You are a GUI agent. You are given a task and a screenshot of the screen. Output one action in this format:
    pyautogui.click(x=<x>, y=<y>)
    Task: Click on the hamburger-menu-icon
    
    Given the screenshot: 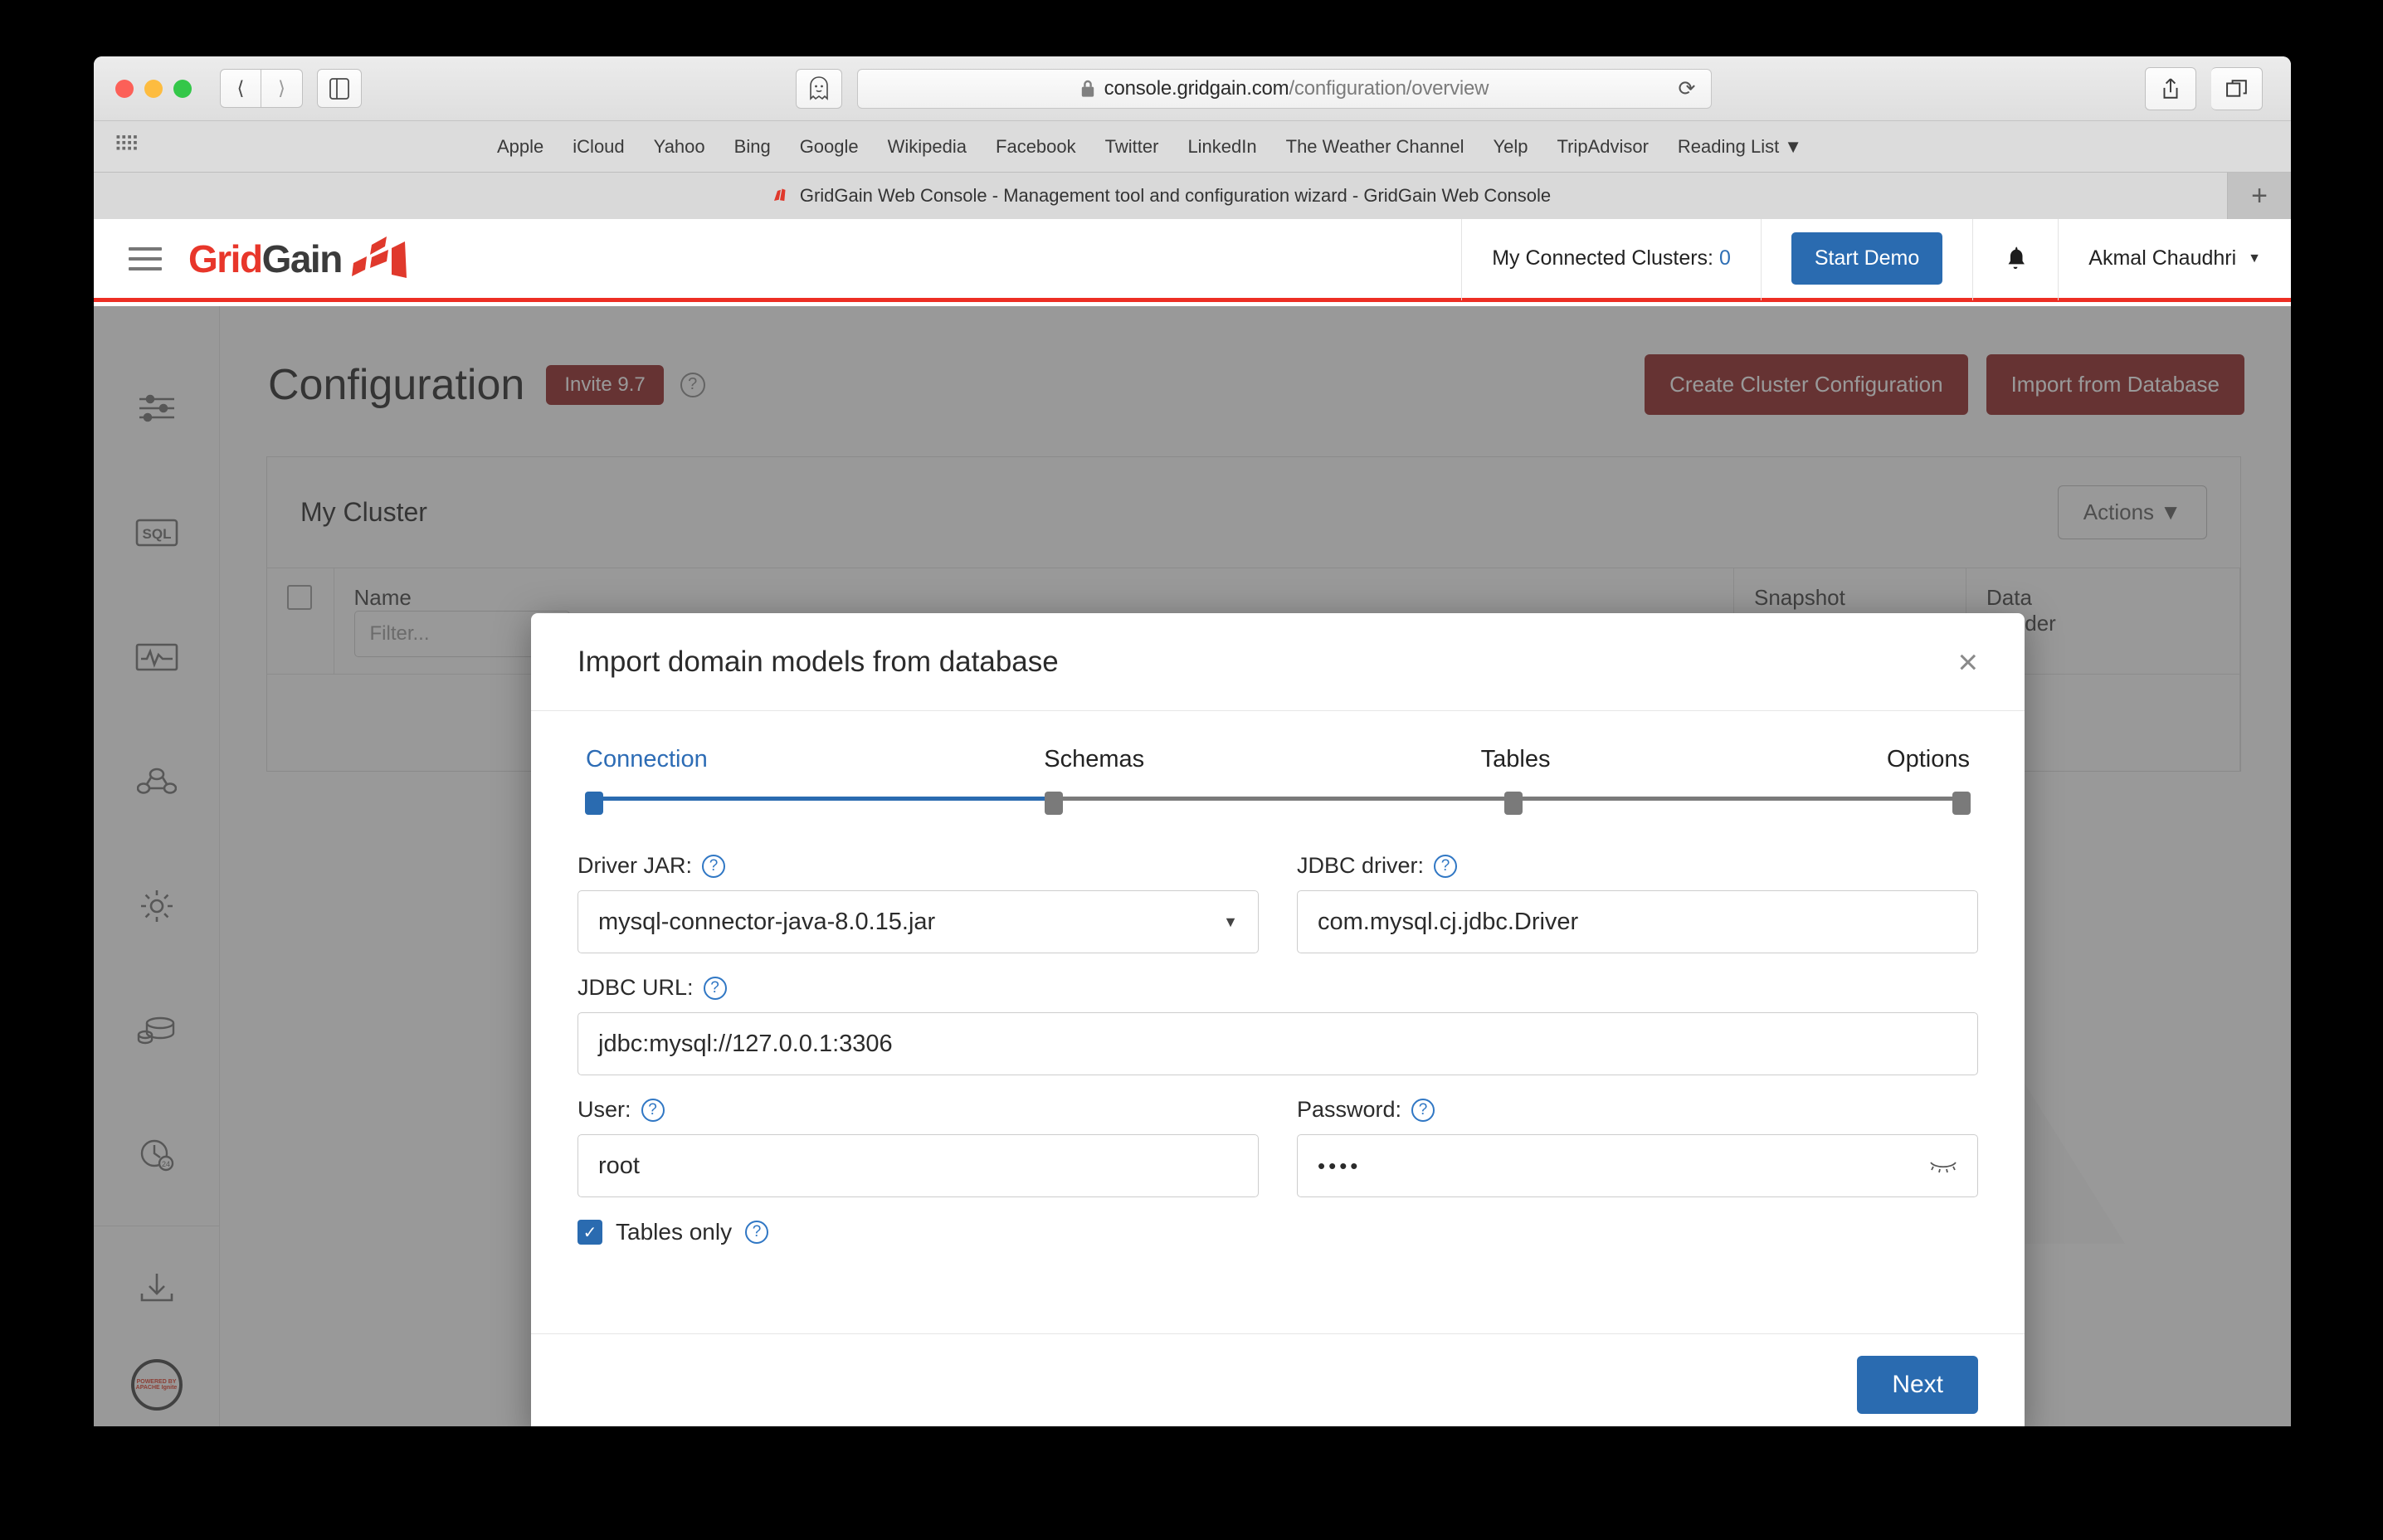 What is the action you would take?
    pyautogui.click(x=145, y=258)
    